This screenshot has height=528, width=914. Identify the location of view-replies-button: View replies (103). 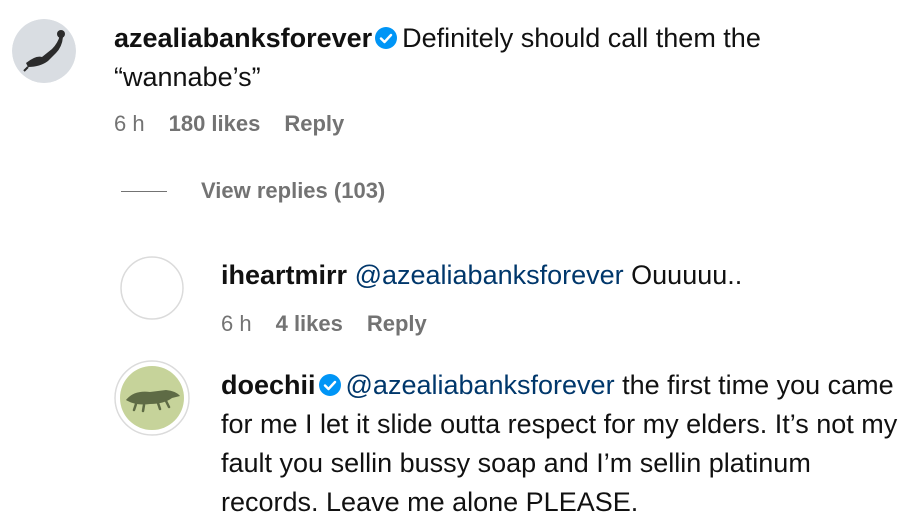
(253, 191).